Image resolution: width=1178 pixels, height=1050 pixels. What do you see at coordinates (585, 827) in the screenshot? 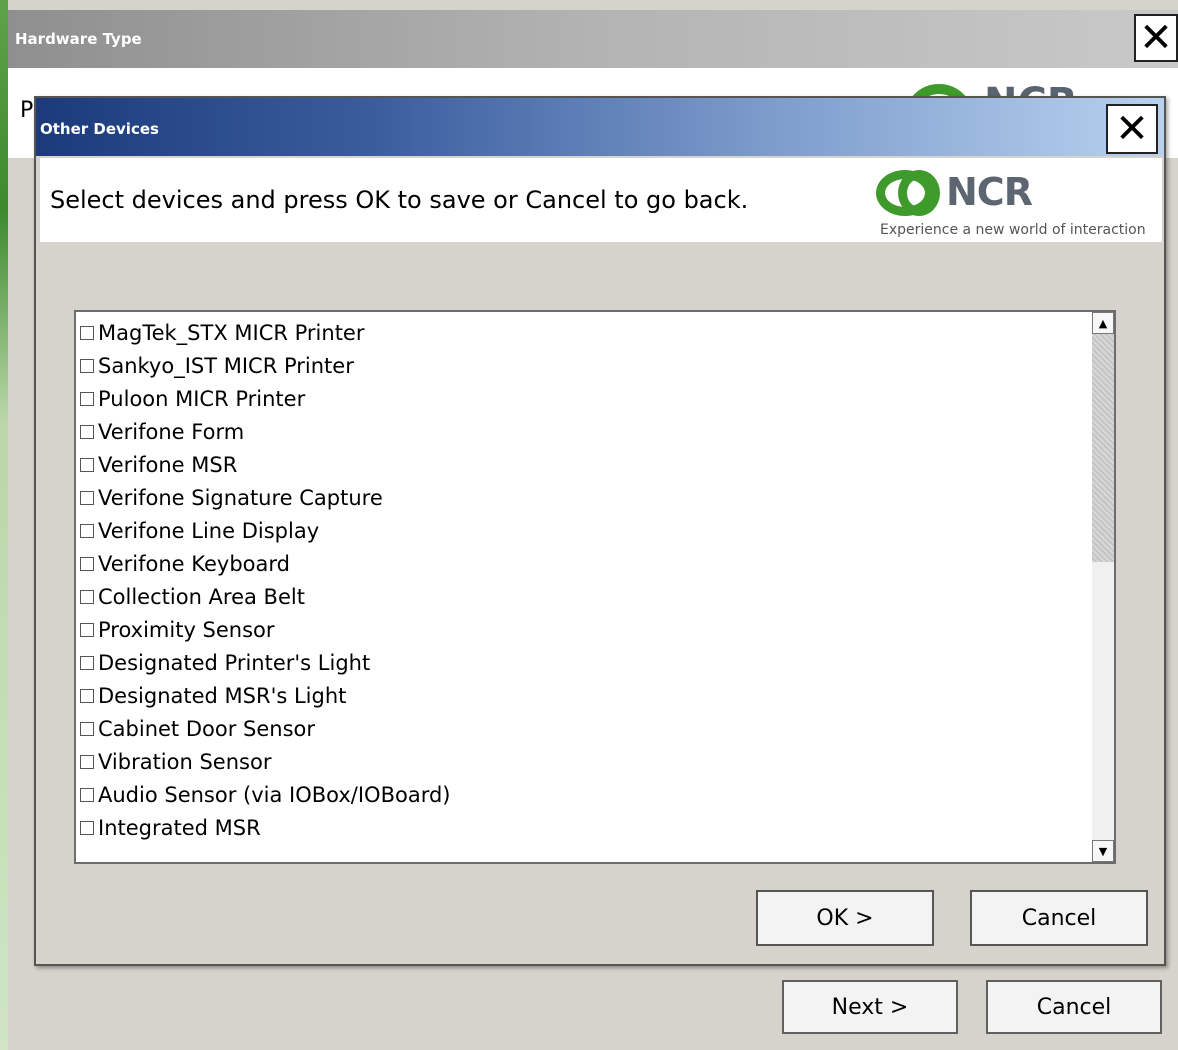
I see `device-list-item: Integrated MSR` at bounding box center [585, 827].